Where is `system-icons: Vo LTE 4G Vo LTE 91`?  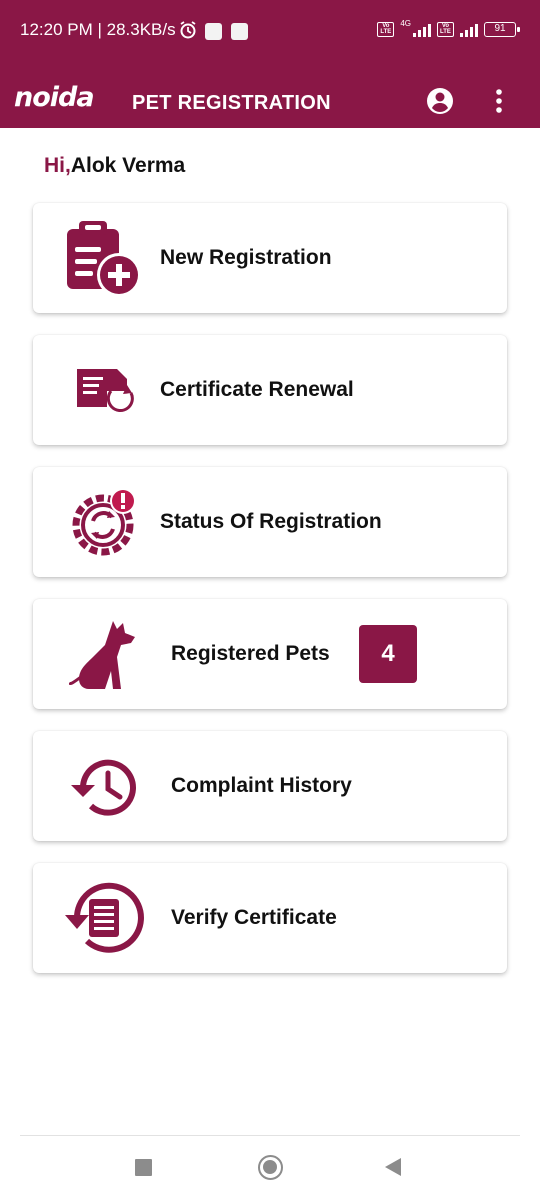
system-icons: Vo LTE 4G Vo LTE 91 is located at coordinates (448, 28).